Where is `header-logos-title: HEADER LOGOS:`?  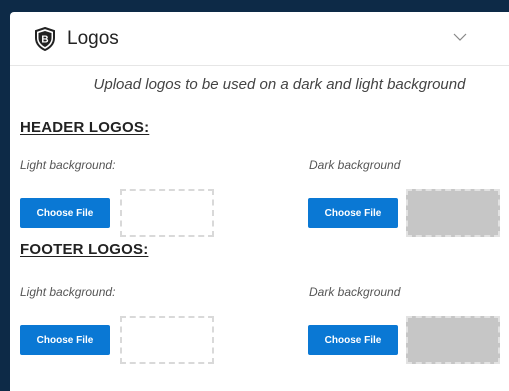 header-logos-title: HEADER LOGOS: is located at coordinates (85, 127).